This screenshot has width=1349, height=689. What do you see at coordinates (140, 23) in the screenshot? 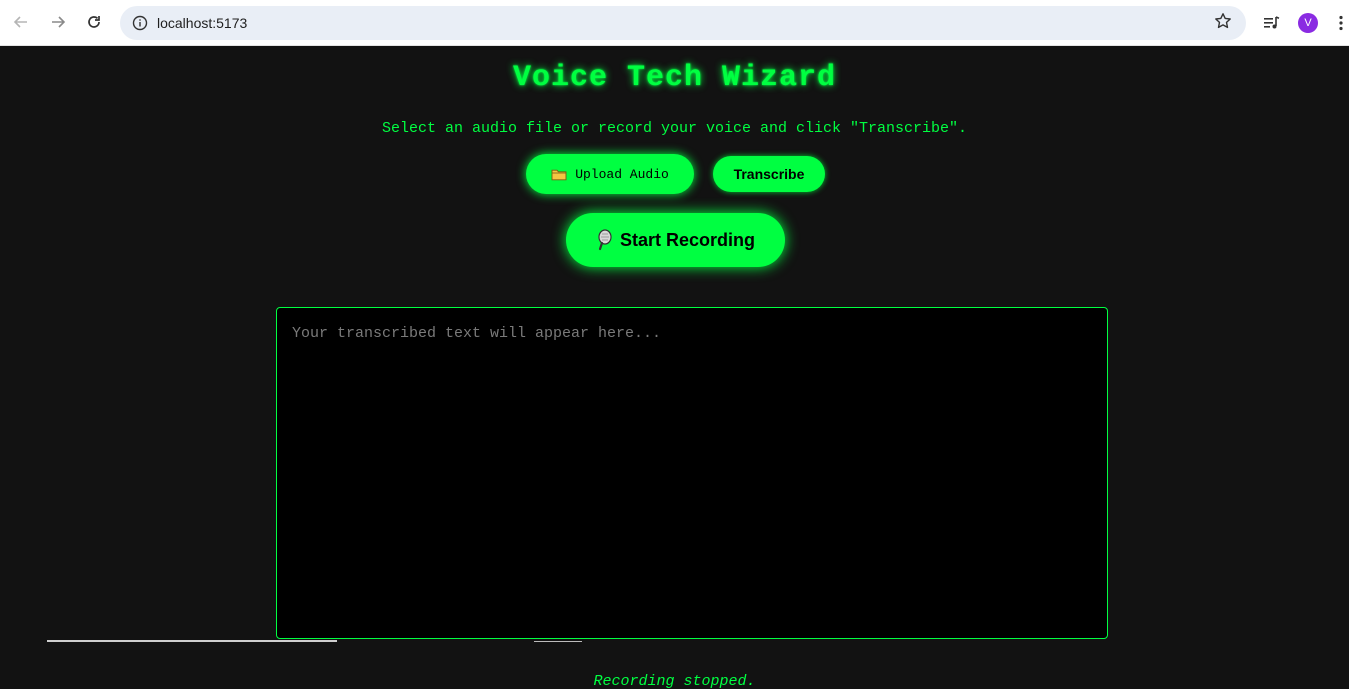
I see `site-info-icon` at bounding box center [140, 23].